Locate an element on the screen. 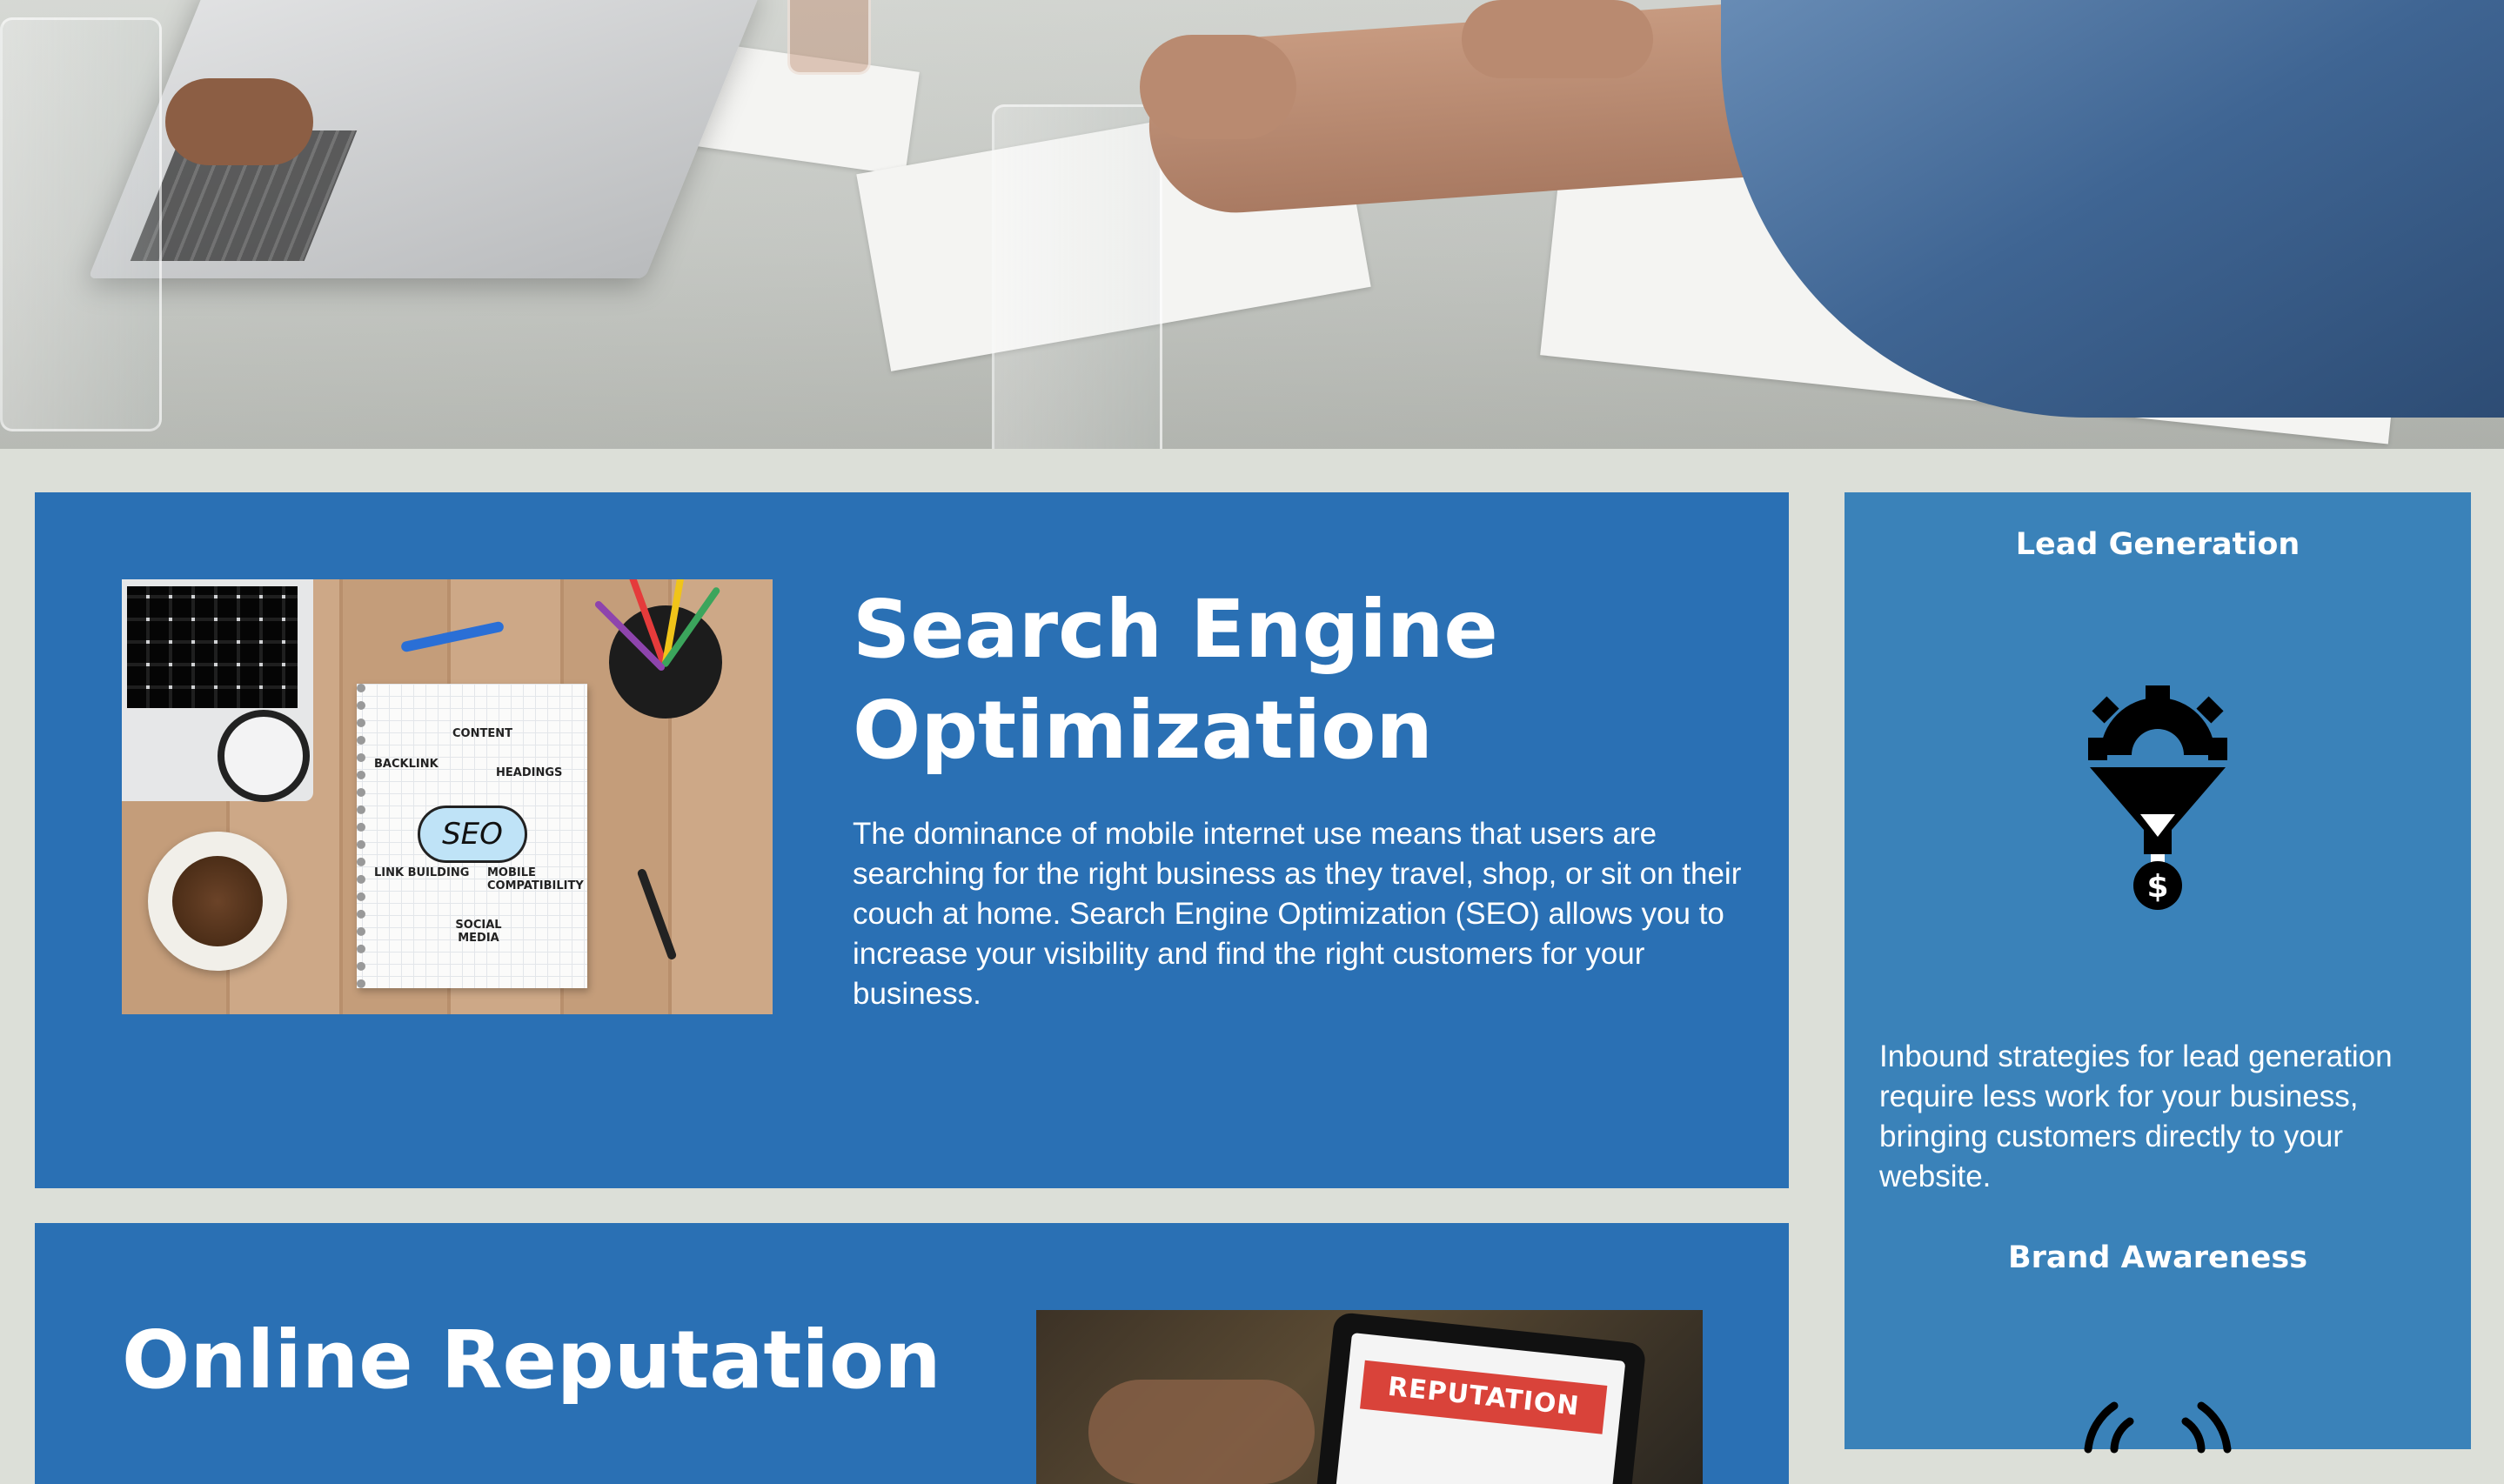 The width and height of the screenshot is (2504, 1484). notebook-word: MOBILE COMPATIBILITY is located at coordinates (535, 879).